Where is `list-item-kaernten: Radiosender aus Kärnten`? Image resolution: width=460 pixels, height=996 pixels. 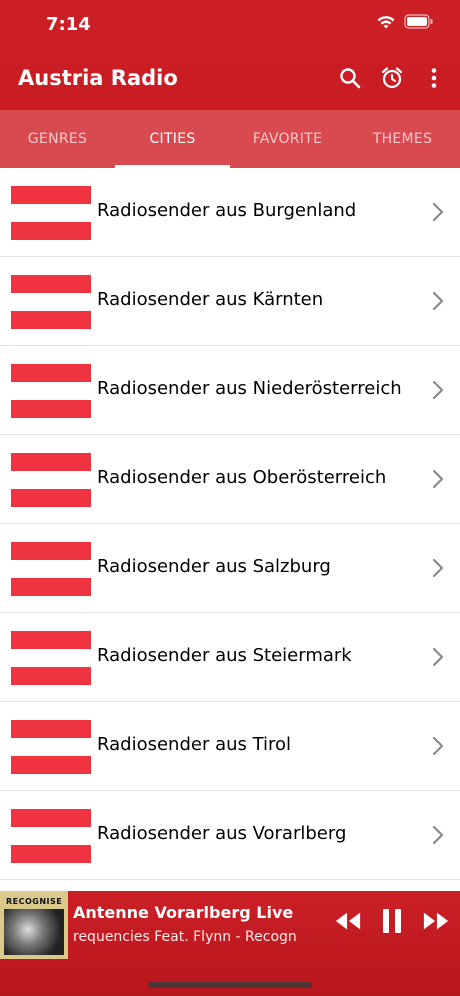 list-item-kaernten: Radiosender aus Kärnten is located at coordinates (230, 301).